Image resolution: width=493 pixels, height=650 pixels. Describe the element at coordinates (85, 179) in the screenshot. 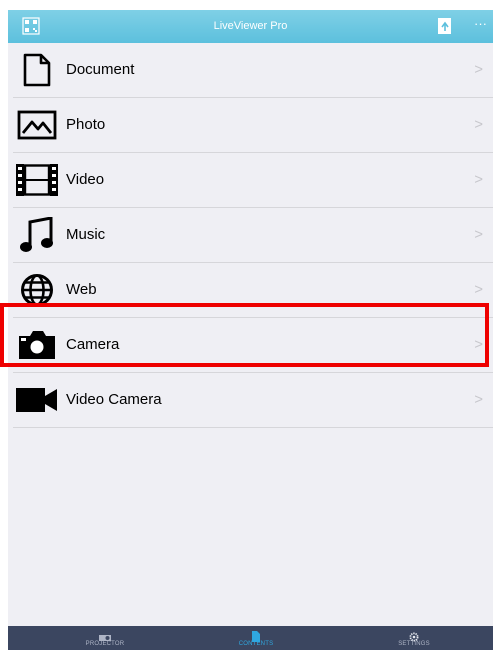

I see `content-item-label: Video` at that location.